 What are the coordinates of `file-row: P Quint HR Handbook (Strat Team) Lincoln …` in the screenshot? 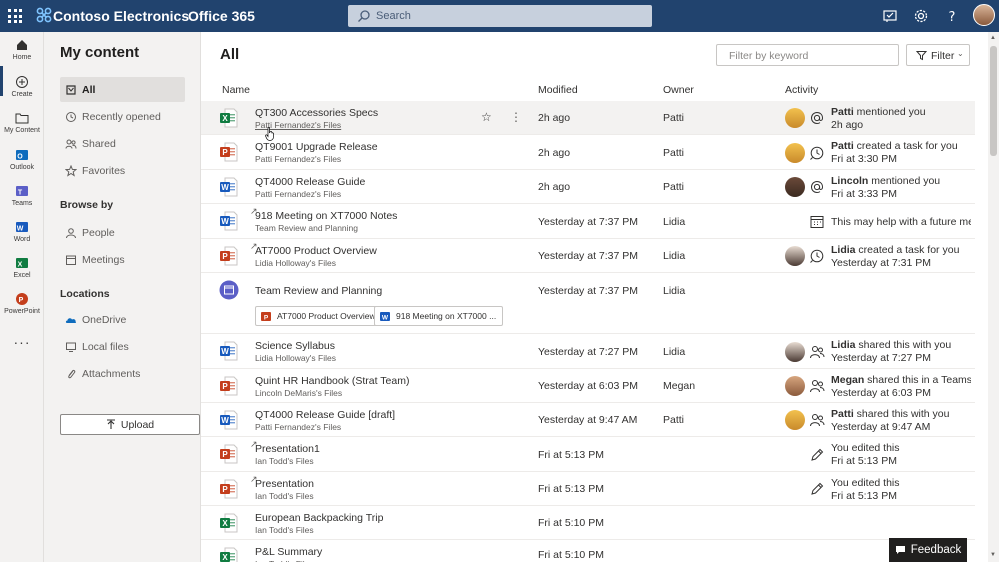 It's located at (588, 386).